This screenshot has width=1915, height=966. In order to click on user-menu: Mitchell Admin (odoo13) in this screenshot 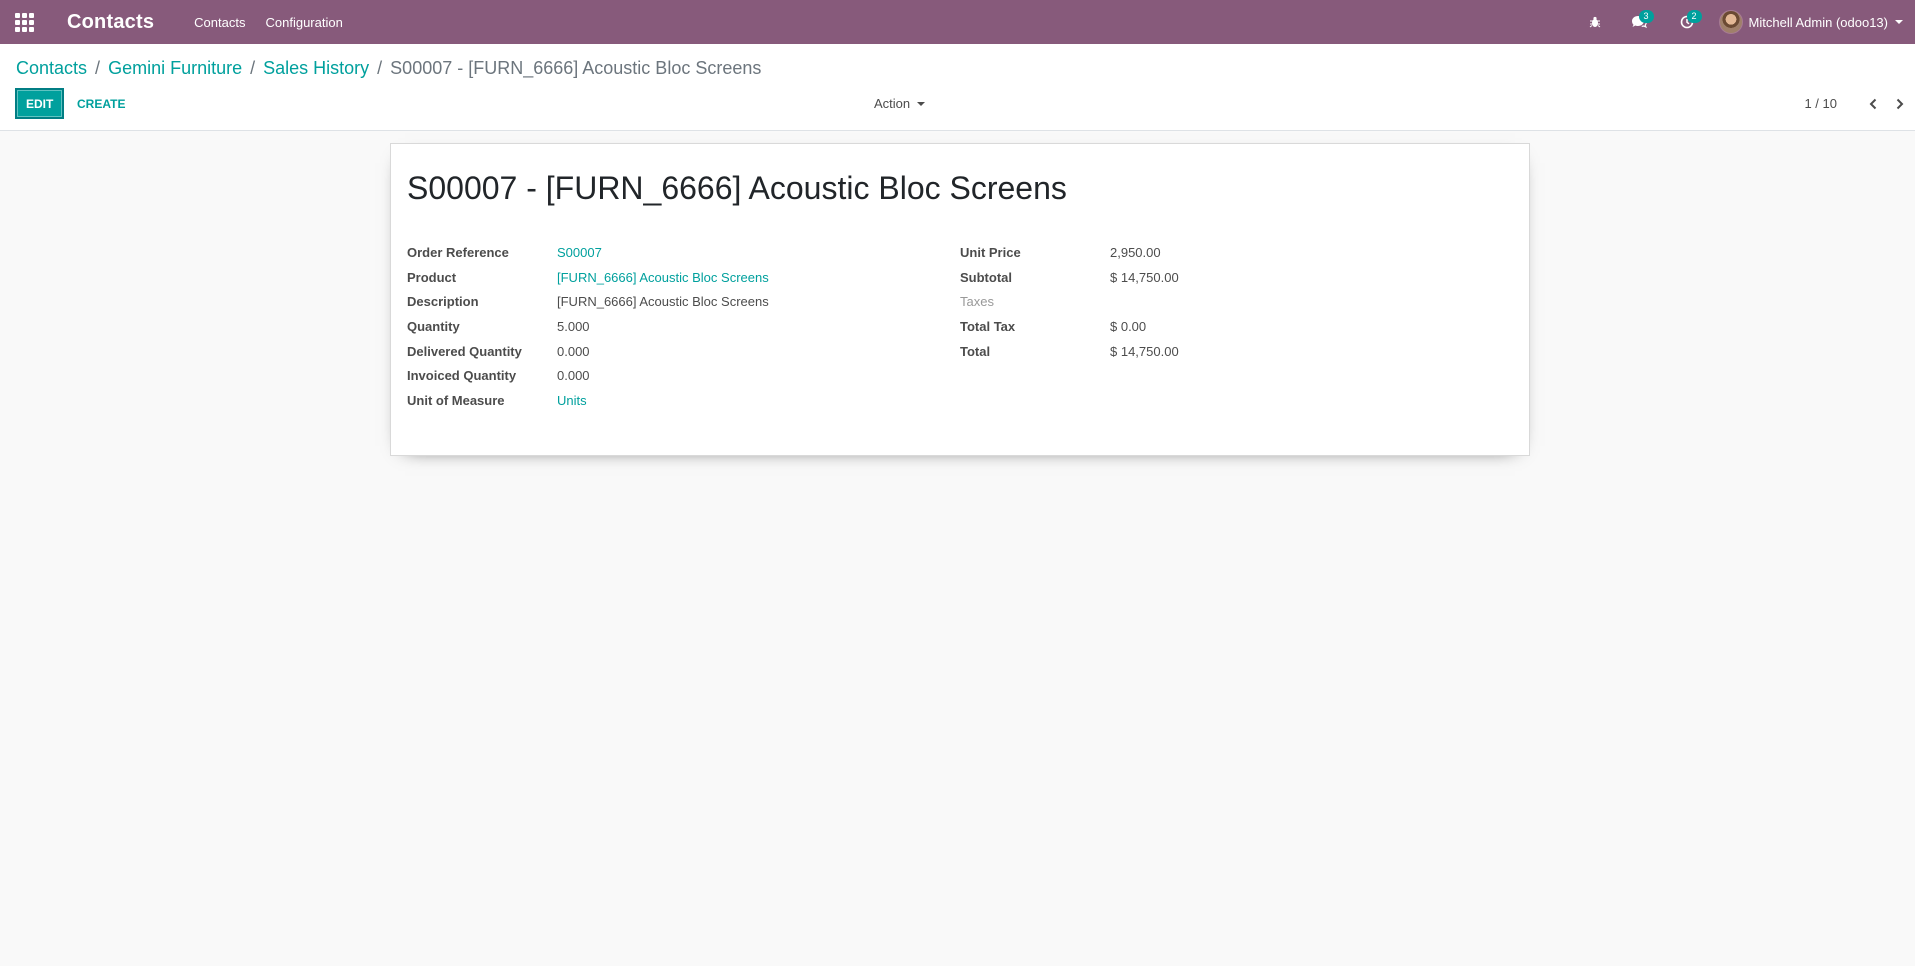, I will do `click(1810, 22)`.